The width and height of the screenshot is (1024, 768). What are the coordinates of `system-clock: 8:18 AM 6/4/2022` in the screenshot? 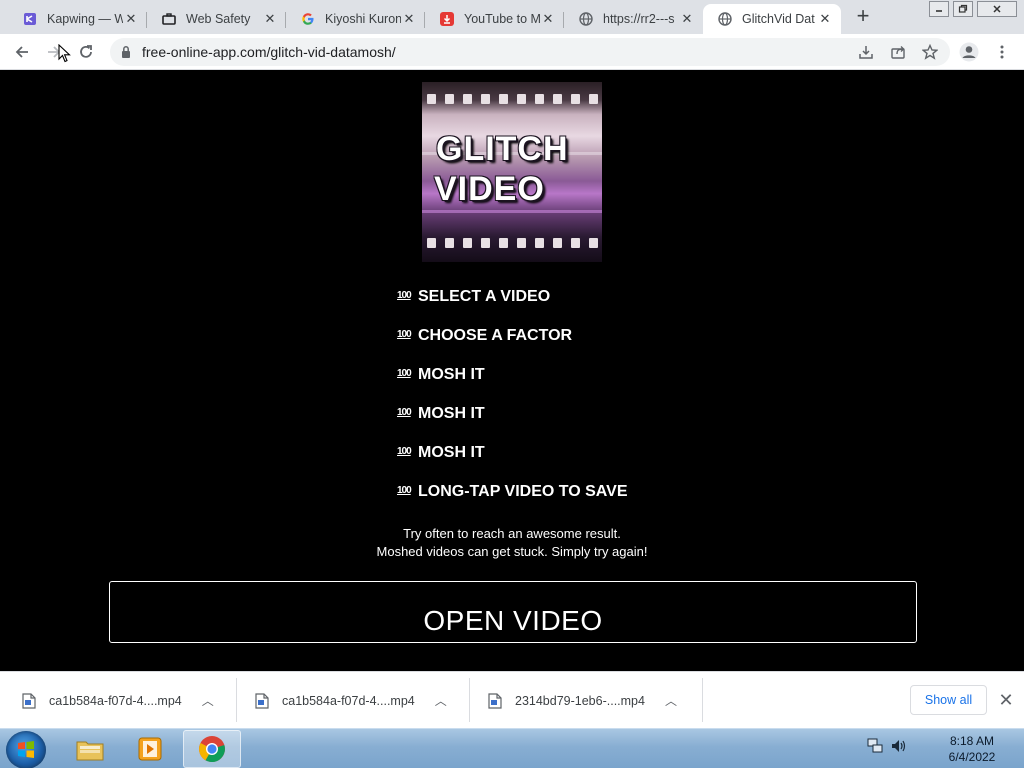 It's located at (972, 749).